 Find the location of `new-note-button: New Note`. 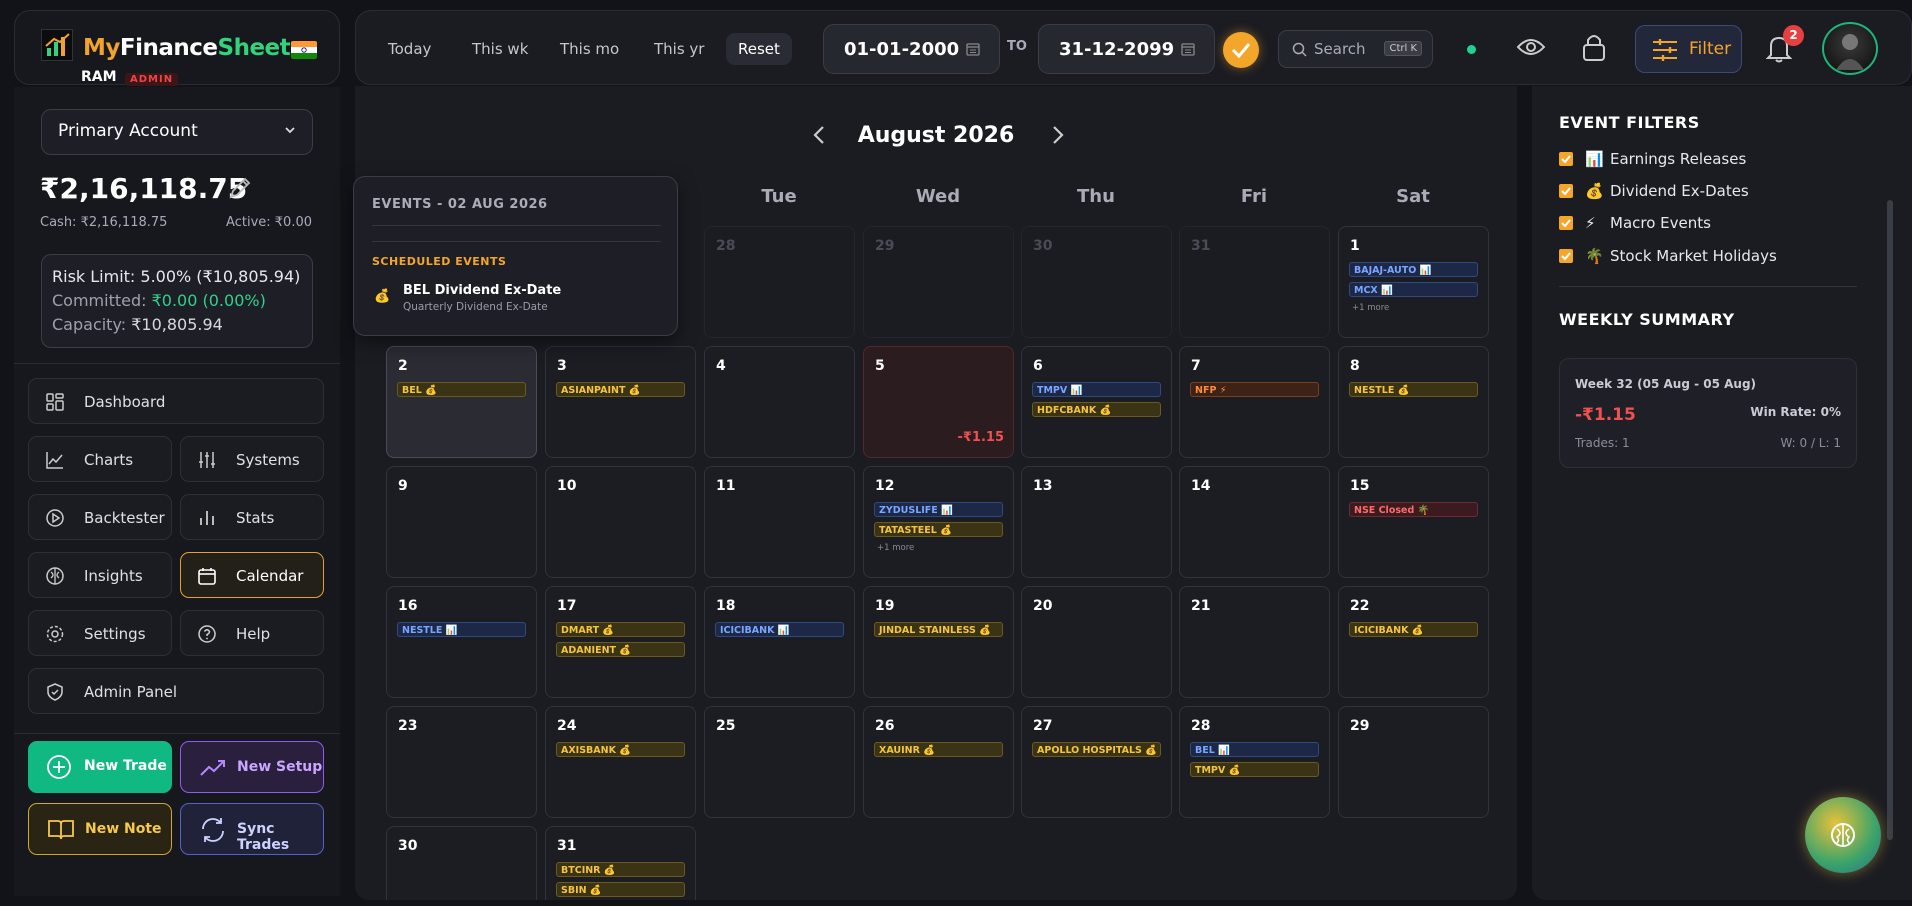

new-note-button: New Note is located at coordinates (100, 829).